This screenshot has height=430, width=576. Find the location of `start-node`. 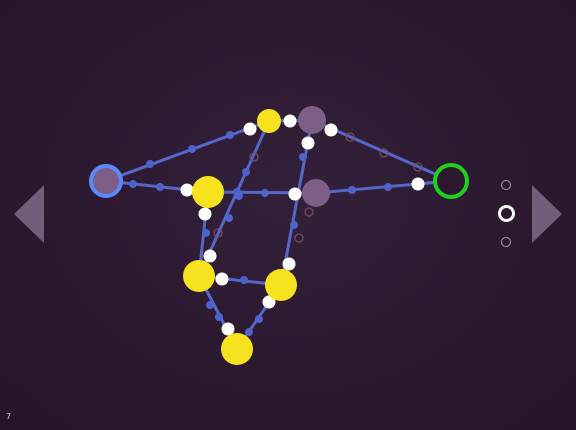

start-node is located at coordinates (106, 181).